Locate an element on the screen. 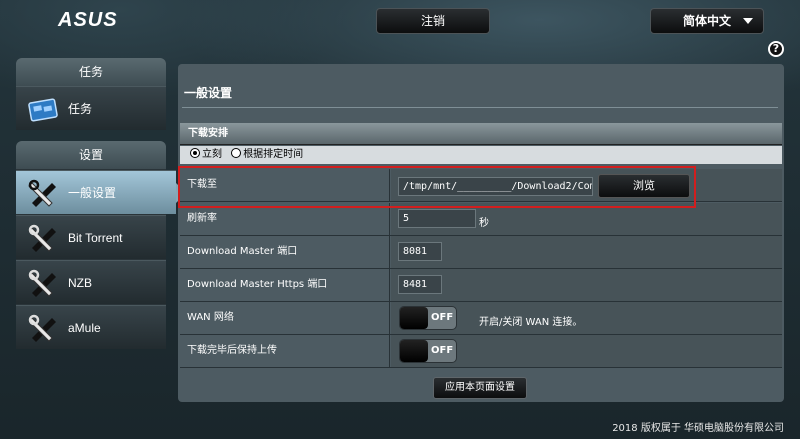  language-value: 简体中文 is located at coordinates (707, 21).